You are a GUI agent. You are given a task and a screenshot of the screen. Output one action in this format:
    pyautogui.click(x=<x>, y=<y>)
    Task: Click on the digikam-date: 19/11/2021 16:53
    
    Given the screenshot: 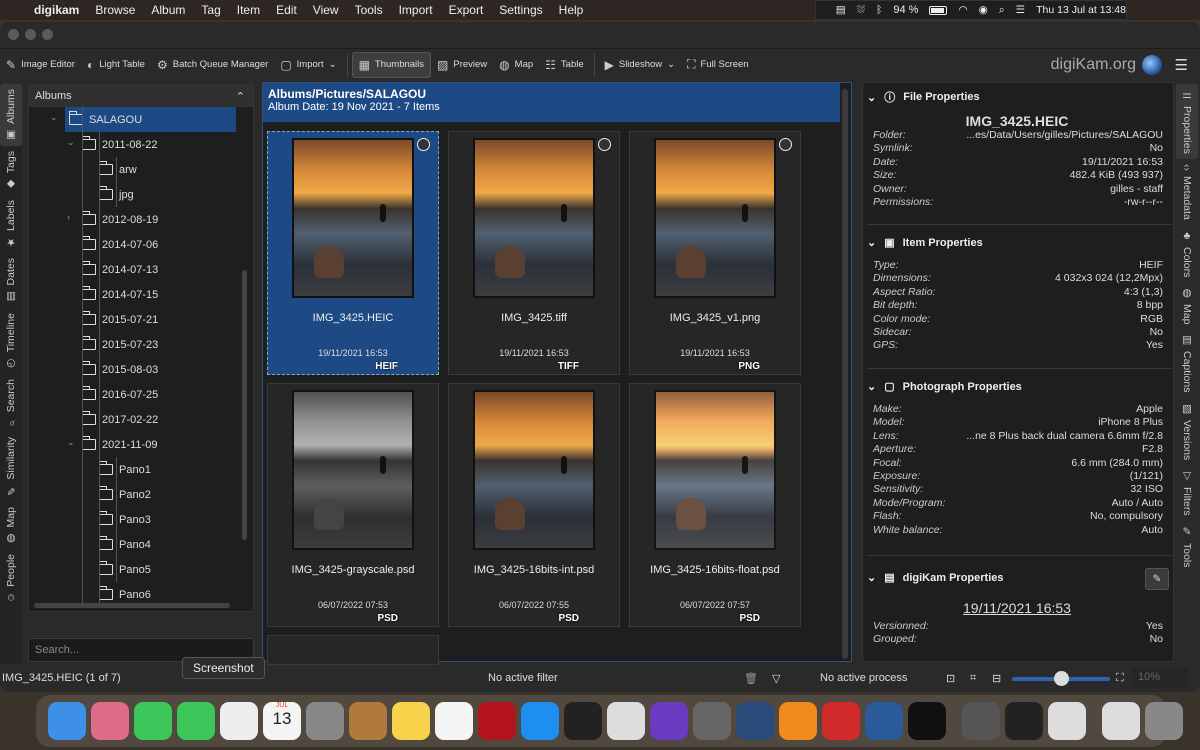 What is the action you would take?
    pyautogui.click(x=1017, y=608)
    